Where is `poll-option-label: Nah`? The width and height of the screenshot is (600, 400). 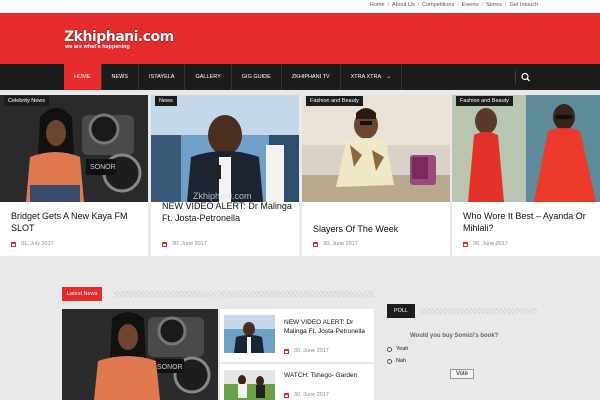
poll-option-label: Nah is located at coordinates (401, 361).